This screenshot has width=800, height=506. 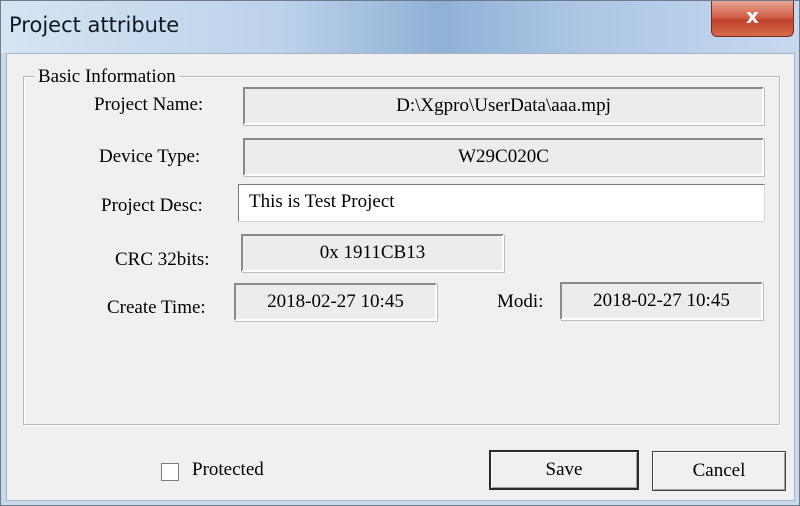 What do you see at coordinates (152, 205) in the screenshot?
I see `project-desc-label: Project Desc:` at bounding box center [152, 205].